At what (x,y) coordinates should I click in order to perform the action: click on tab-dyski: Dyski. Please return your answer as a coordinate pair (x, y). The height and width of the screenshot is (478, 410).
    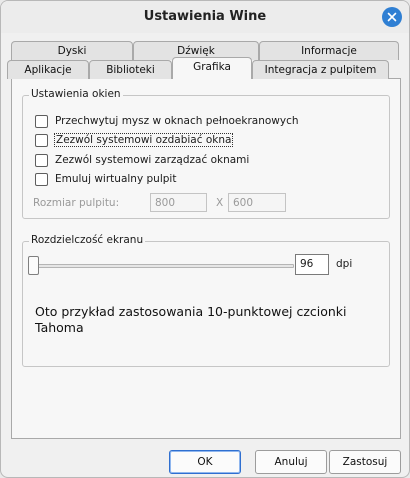
    Looking at the image, I should click on (72, 50).